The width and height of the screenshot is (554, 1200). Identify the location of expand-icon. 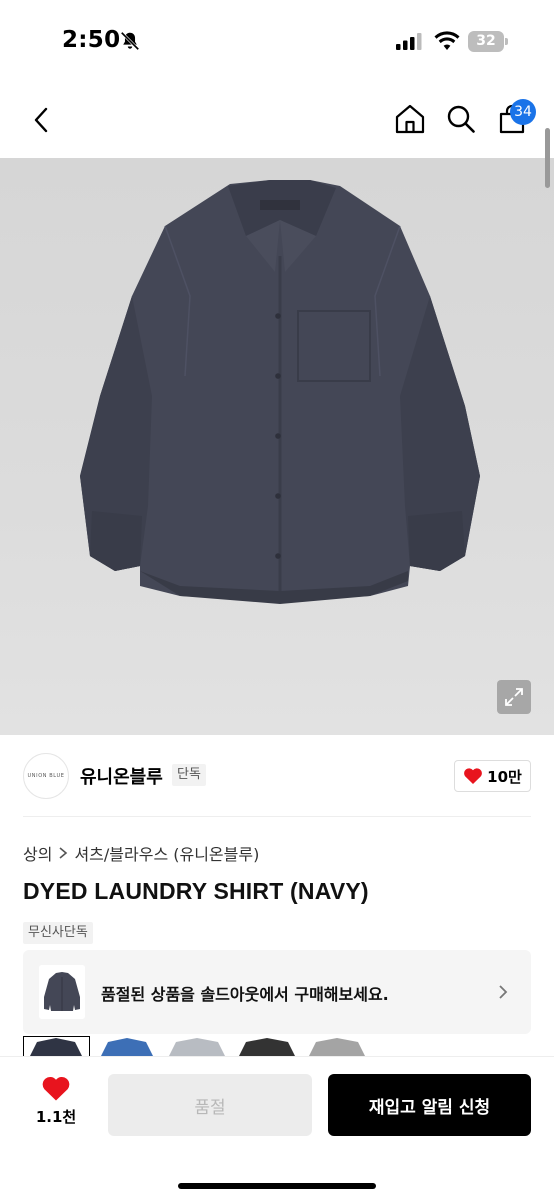
(514, 697).